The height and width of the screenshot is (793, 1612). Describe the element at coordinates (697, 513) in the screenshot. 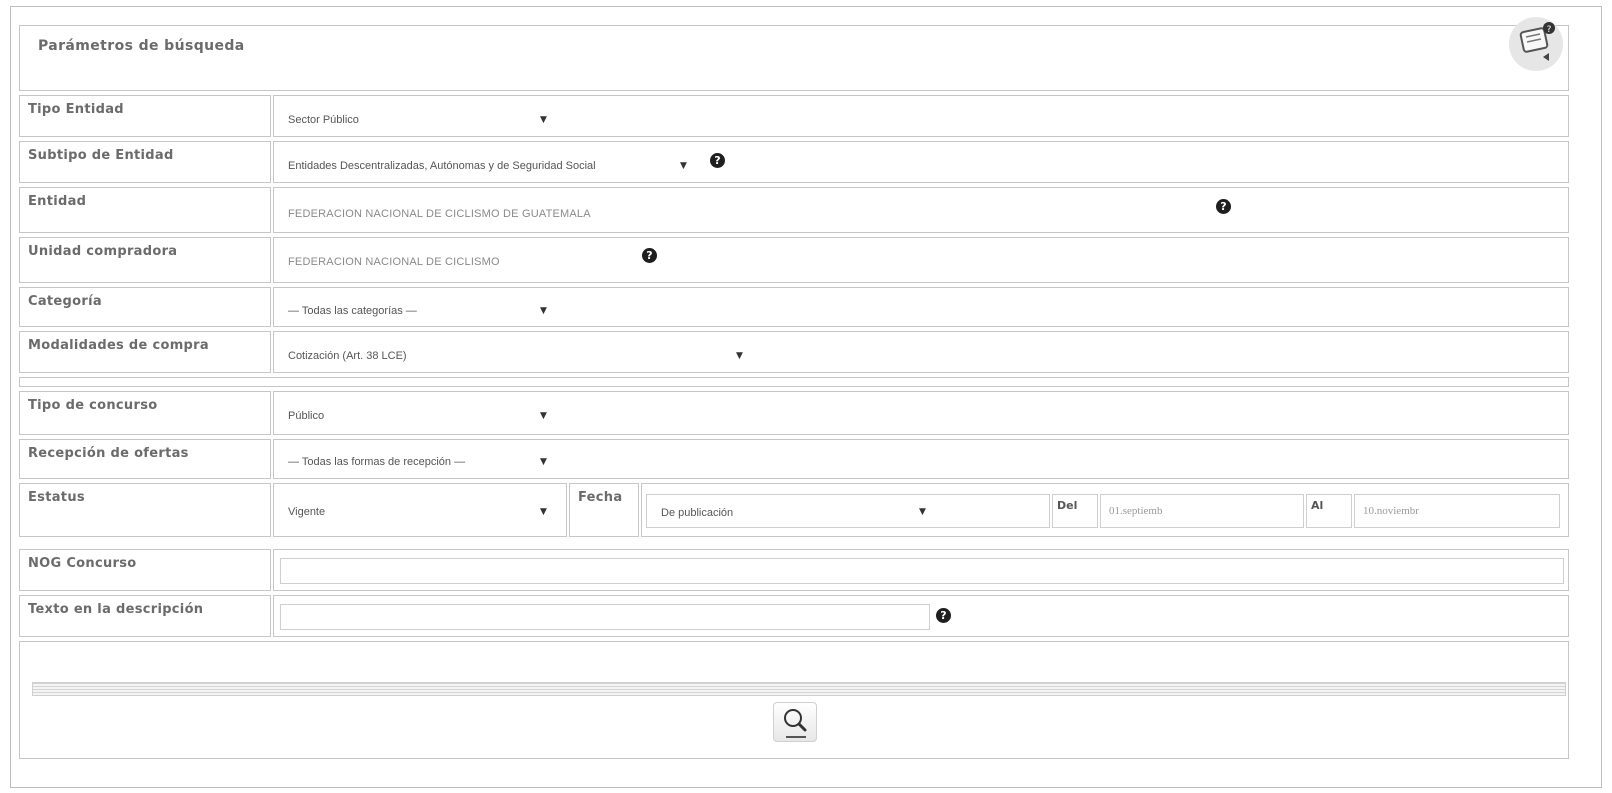

I see `fecha-tipo-value: De publicación` at that location.